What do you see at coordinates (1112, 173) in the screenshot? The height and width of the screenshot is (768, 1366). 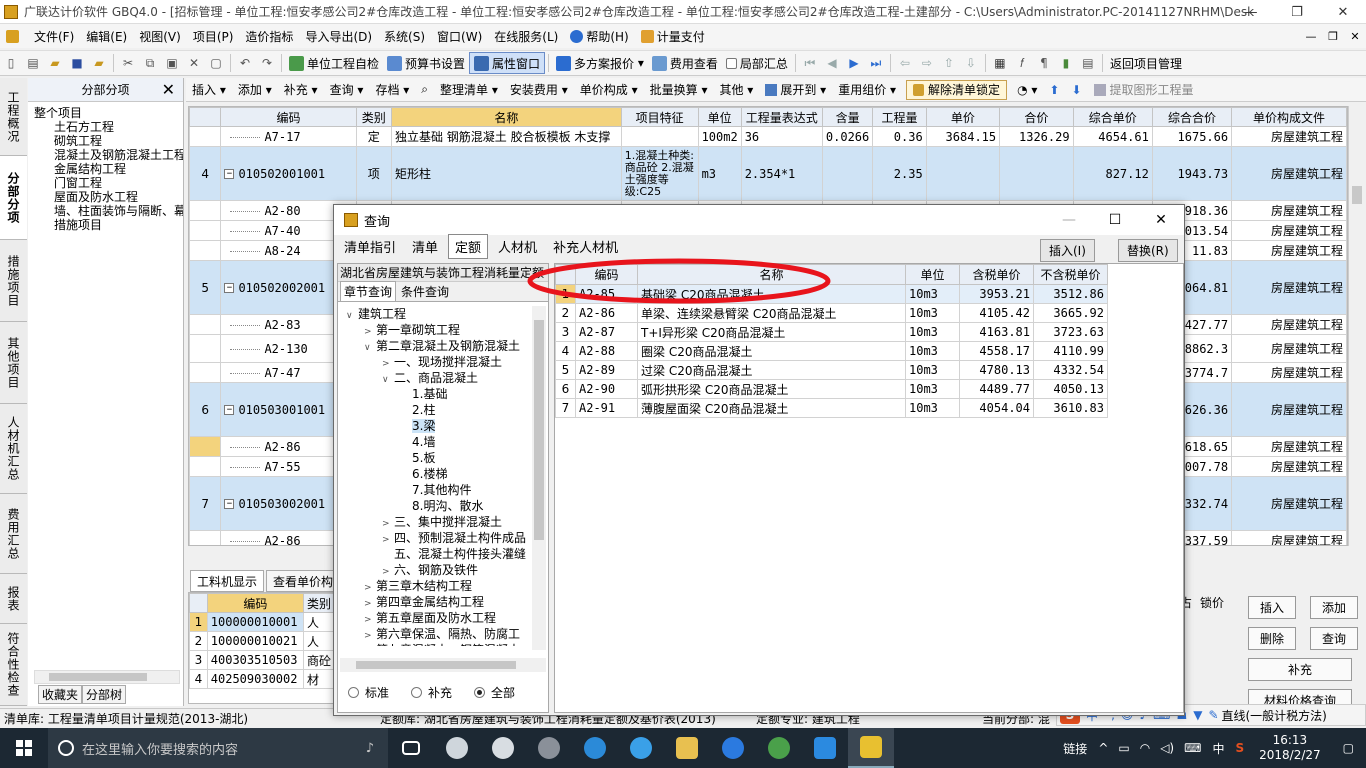 I see `composite-price-cell: 827.12` at bounding box center [1112, 173].